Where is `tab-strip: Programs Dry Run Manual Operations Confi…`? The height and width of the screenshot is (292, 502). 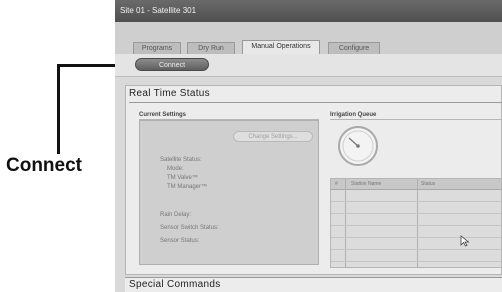 tab-strip: Programs Dry Run Manual Operations Confi… is located at coordinates (308, 38).